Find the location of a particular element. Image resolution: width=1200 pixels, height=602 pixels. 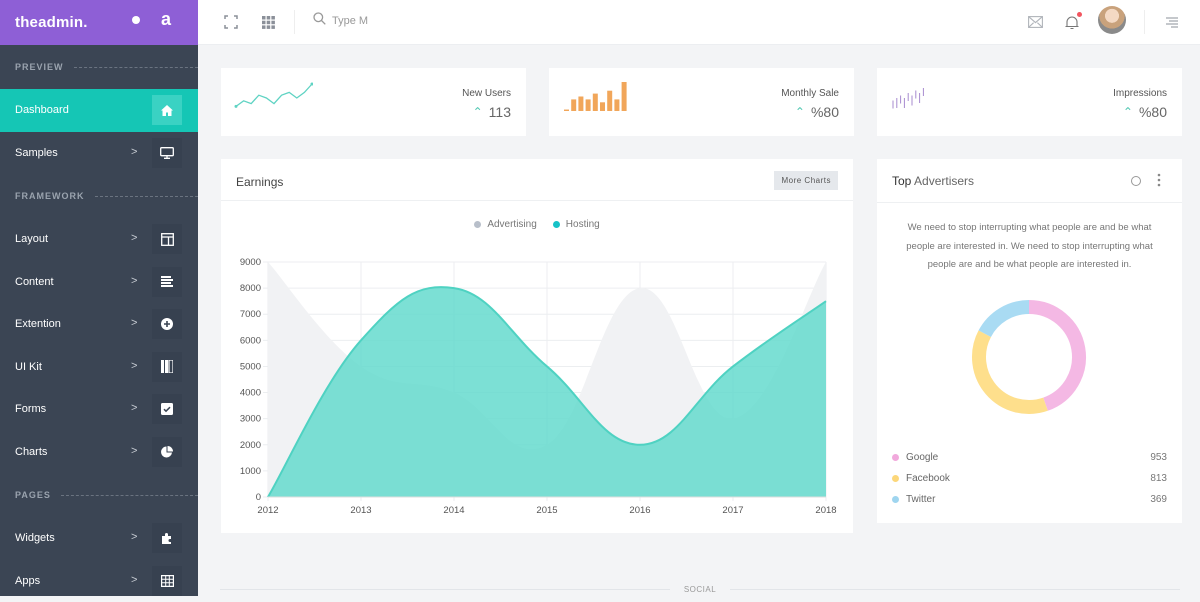

section-dash is located at coordinates (136, 67).